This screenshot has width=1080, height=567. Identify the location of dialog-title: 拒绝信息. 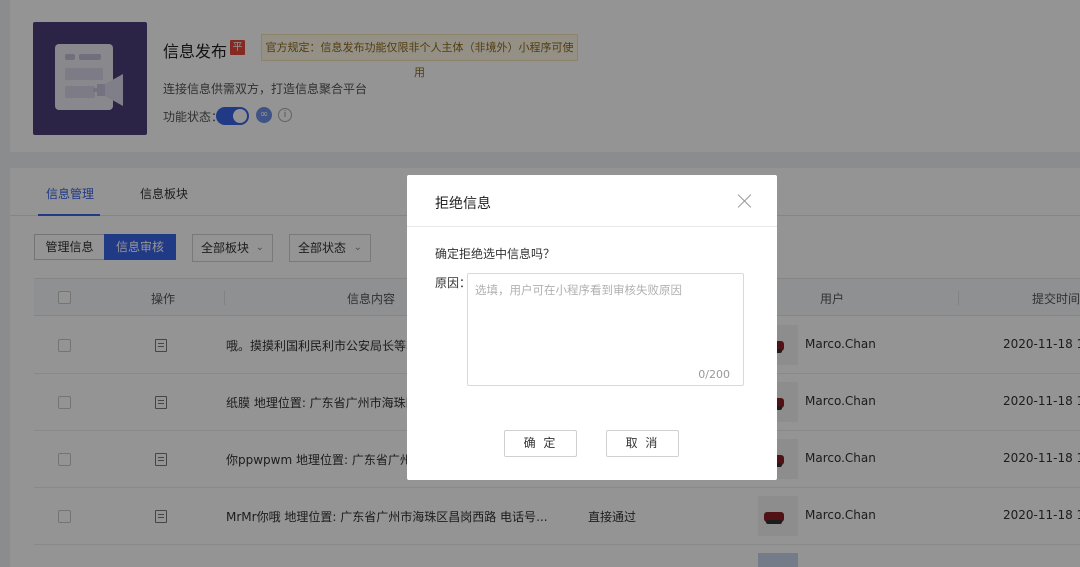
(463, 204).